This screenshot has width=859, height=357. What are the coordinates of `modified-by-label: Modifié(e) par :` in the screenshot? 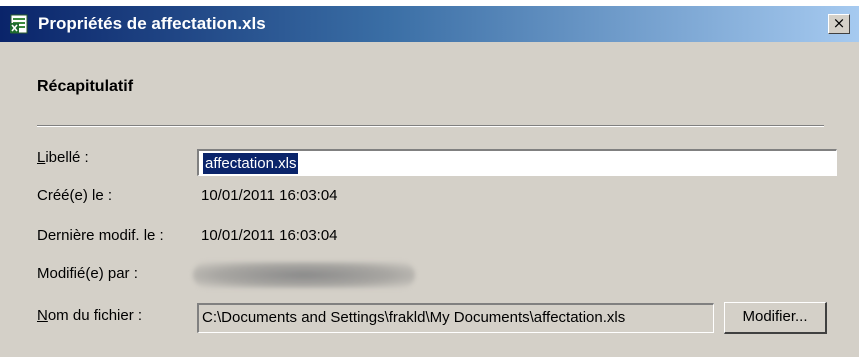 It's located at (87, 273).